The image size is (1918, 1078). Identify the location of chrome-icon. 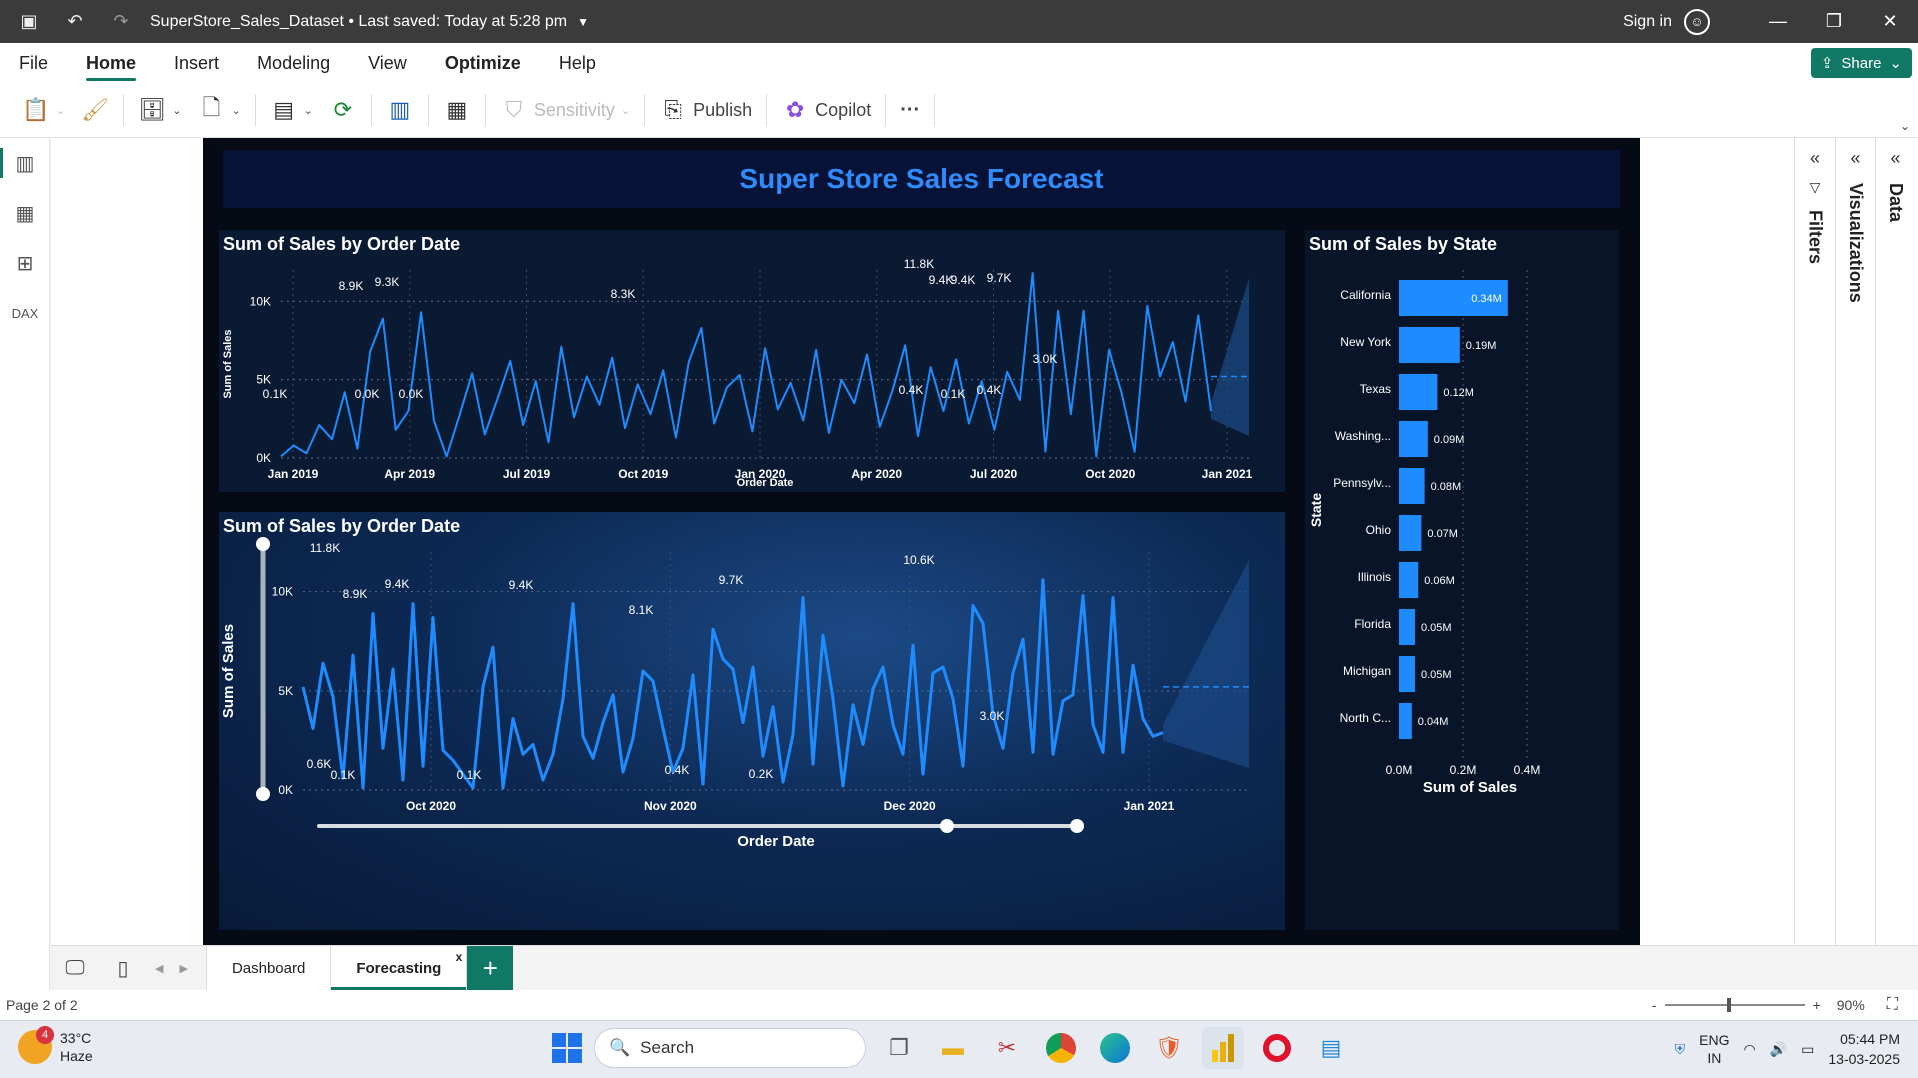
(1061, 1048).